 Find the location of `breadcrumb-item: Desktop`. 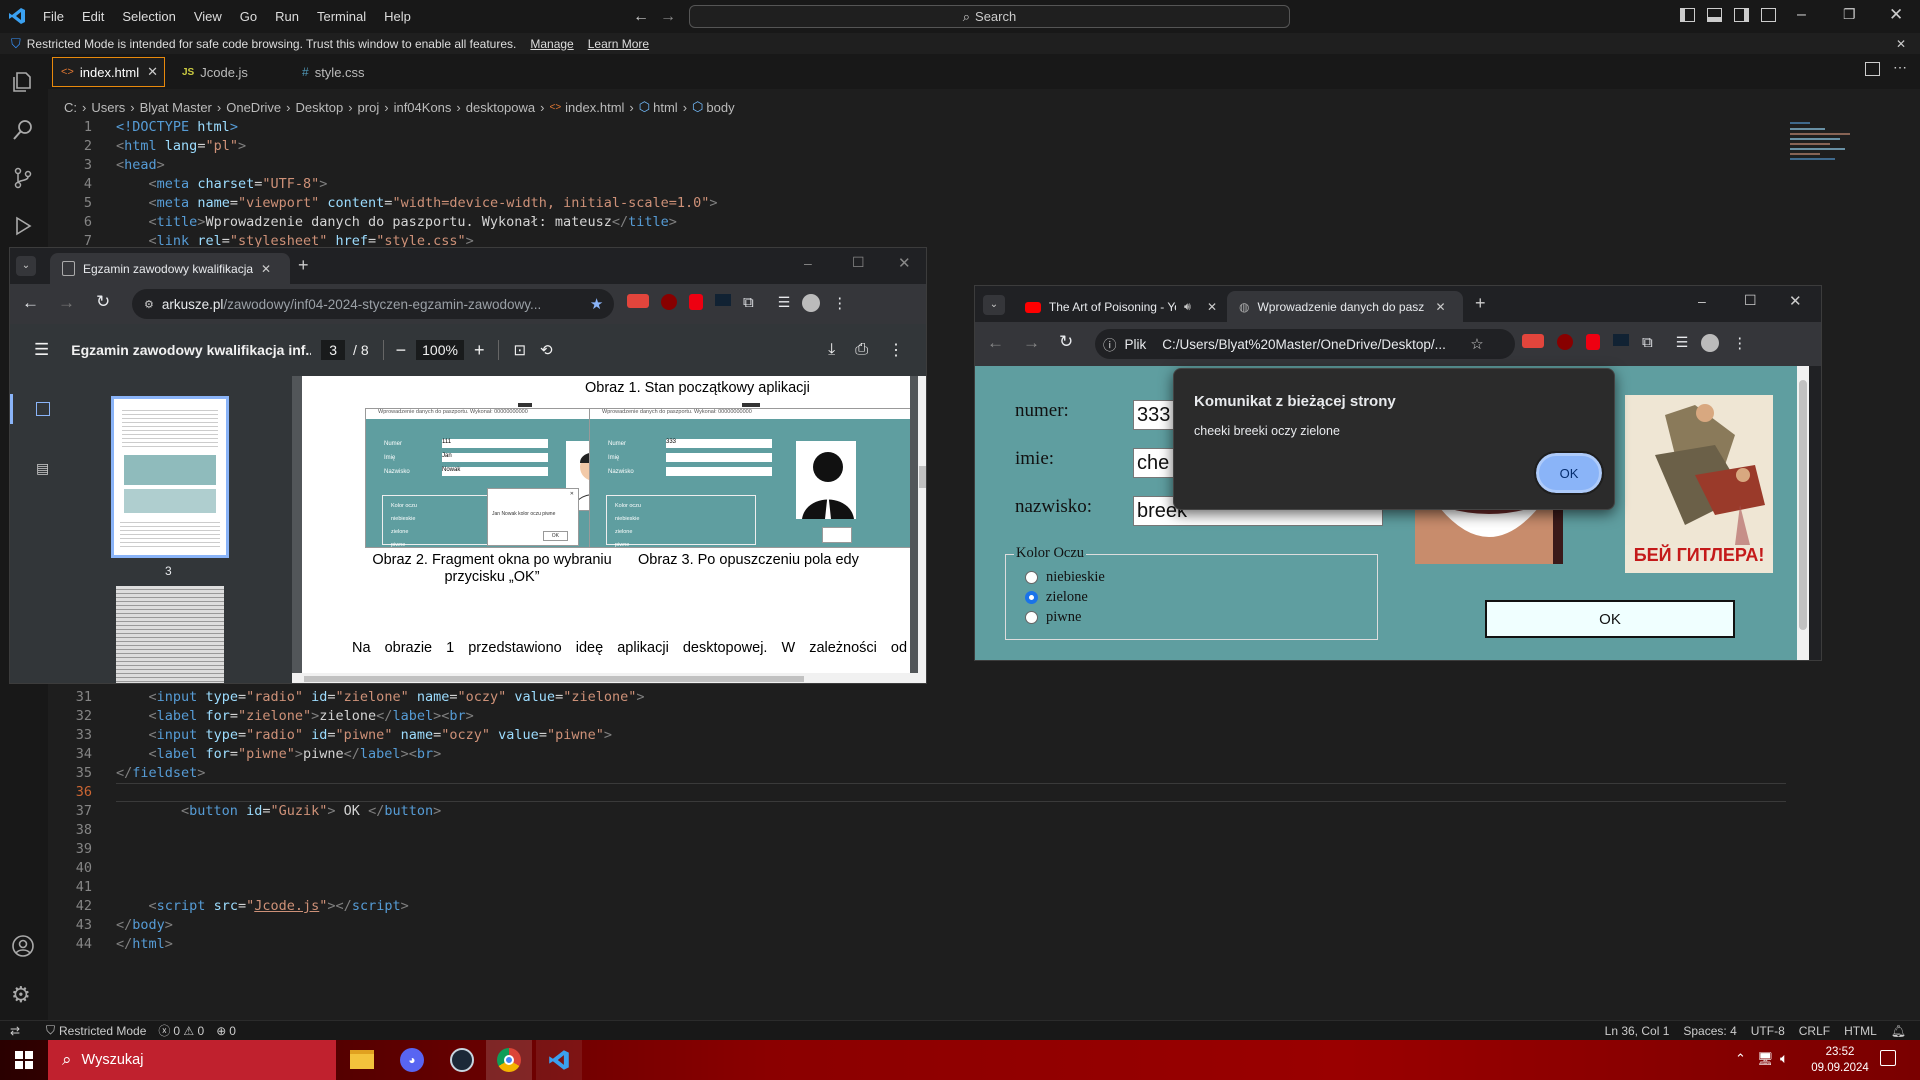

breadcrumb-item: Desktop is located at coordinates (320, 107).